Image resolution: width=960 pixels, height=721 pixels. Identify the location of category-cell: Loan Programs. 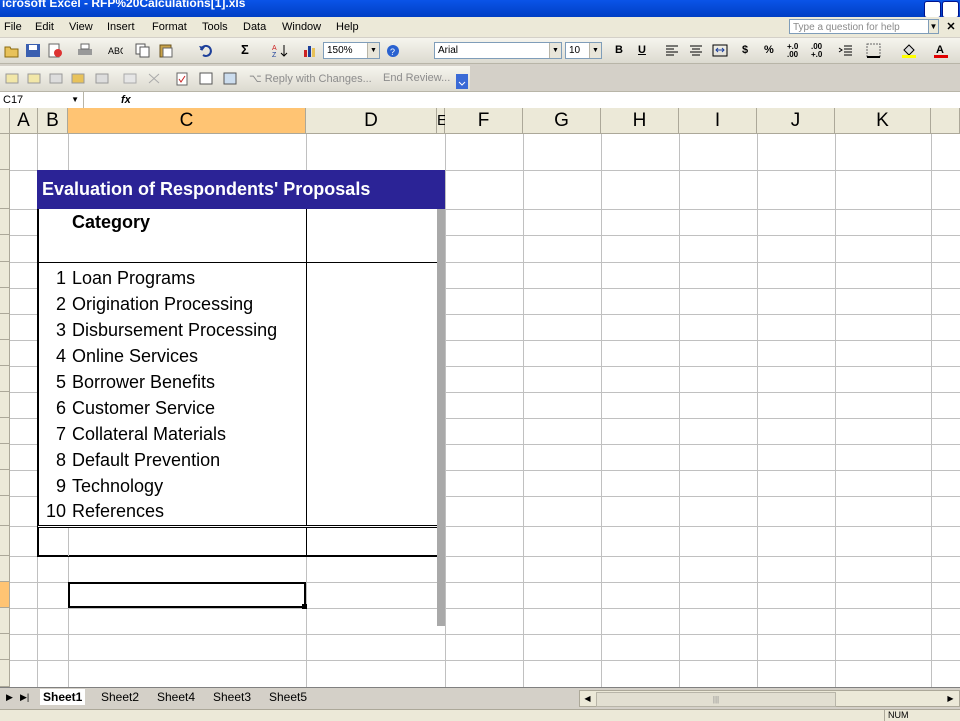
(133, 278).